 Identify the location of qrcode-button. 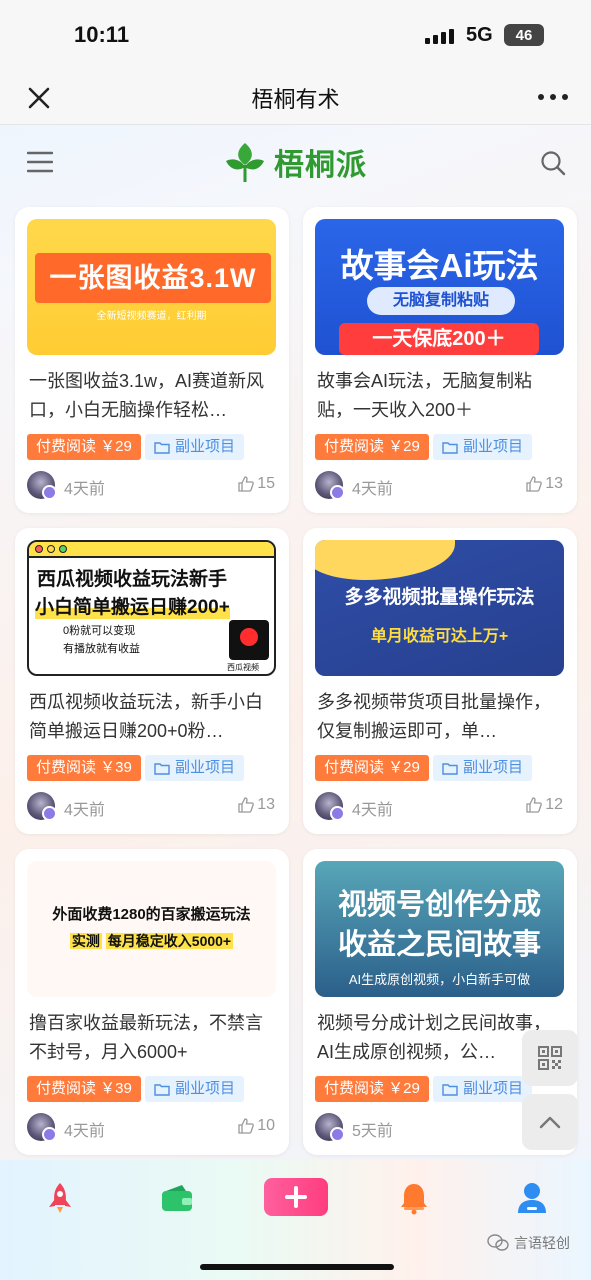
(550, 1058).